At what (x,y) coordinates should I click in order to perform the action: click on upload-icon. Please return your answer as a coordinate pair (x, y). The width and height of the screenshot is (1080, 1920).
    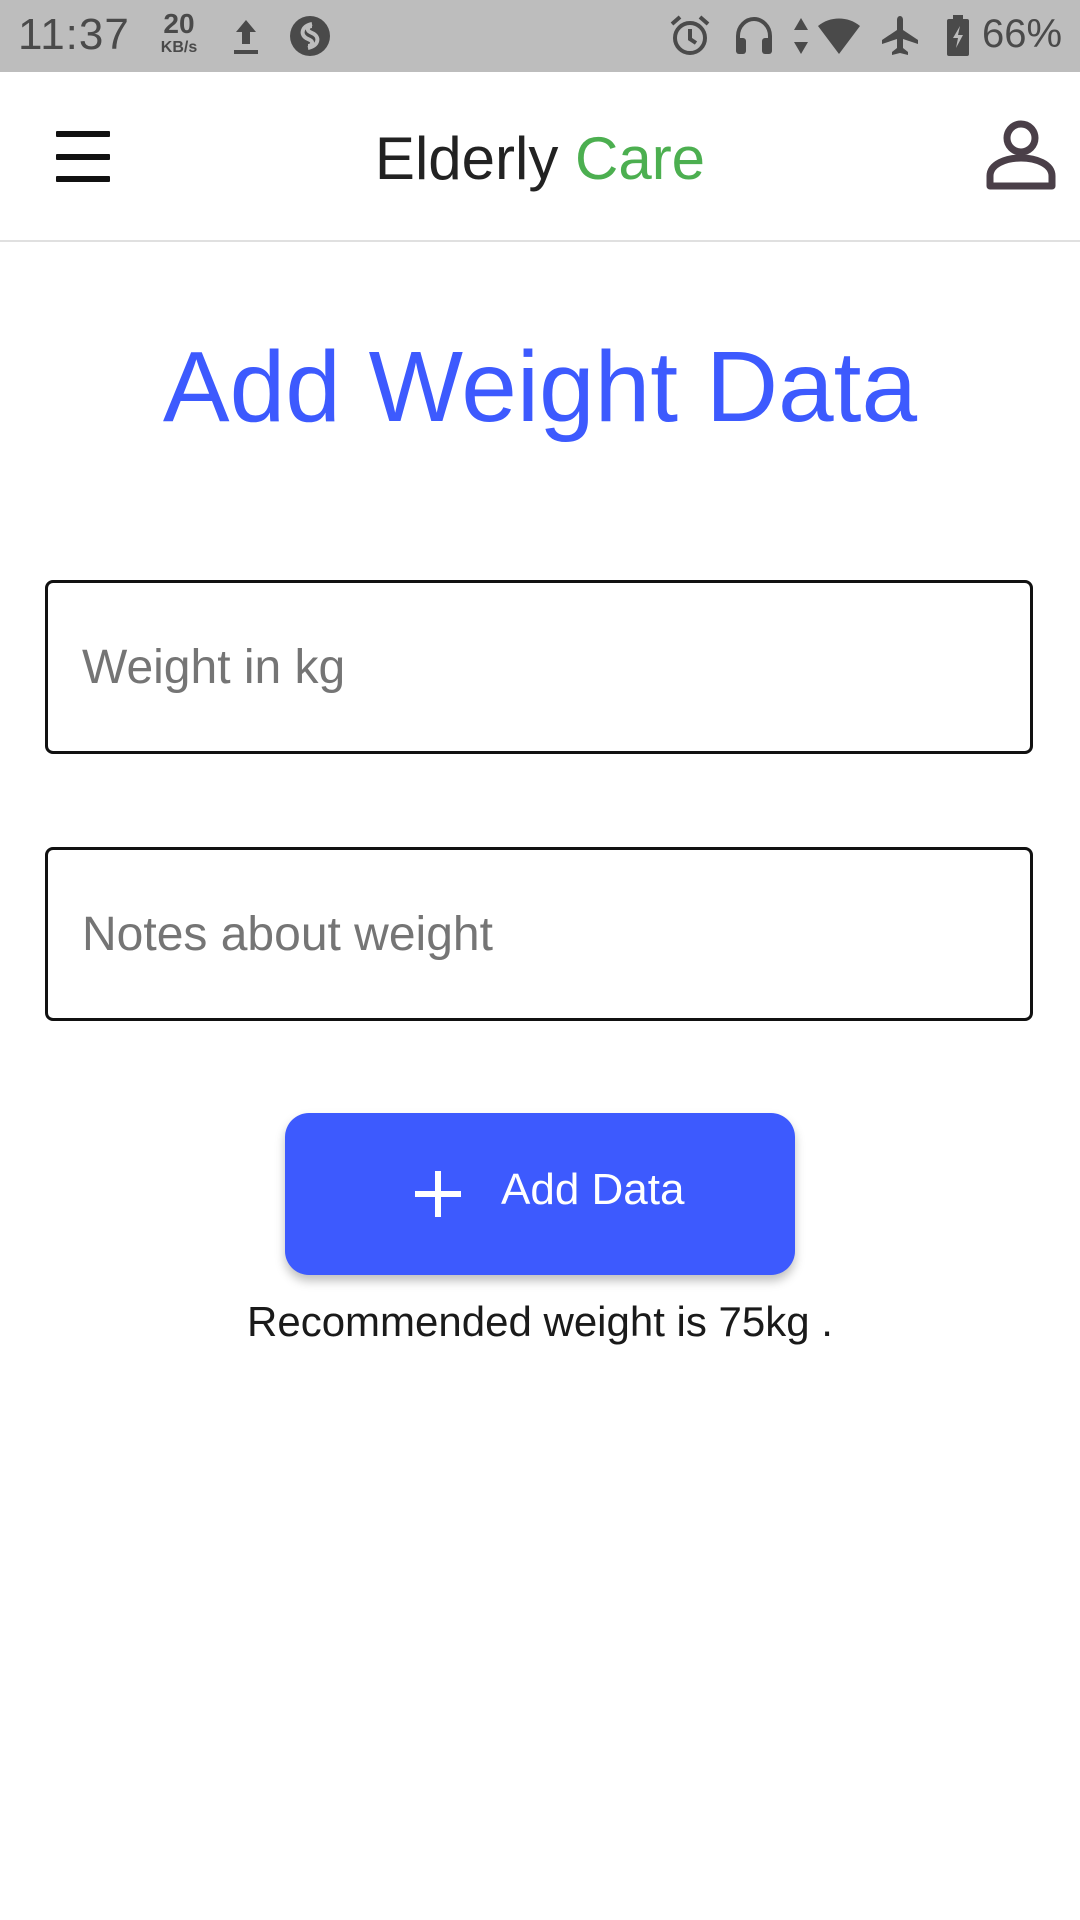
    Looking at the image, I should click on (246, 37).